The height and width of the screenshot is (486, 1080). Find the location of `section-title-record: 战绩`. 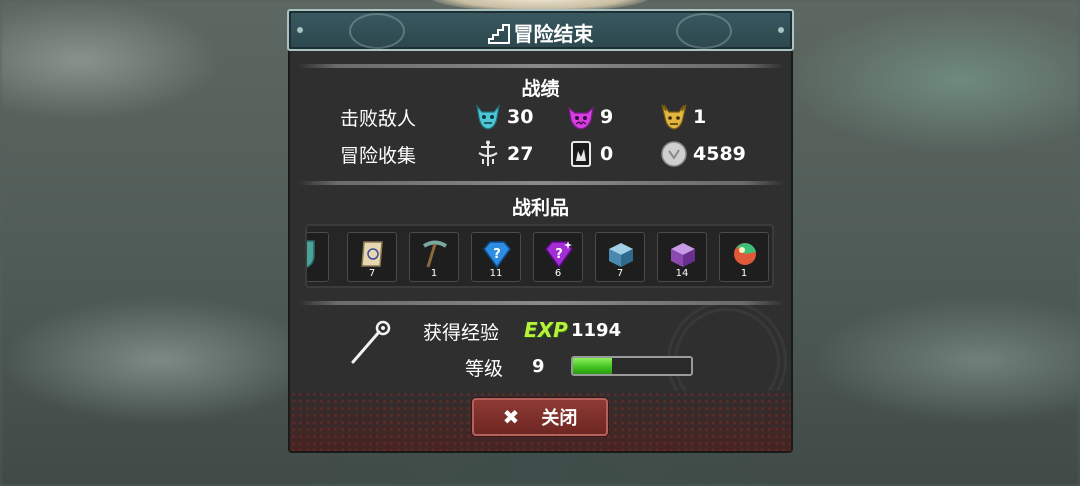

section-title-record: 战绩 is located at coordinates (540, 89).